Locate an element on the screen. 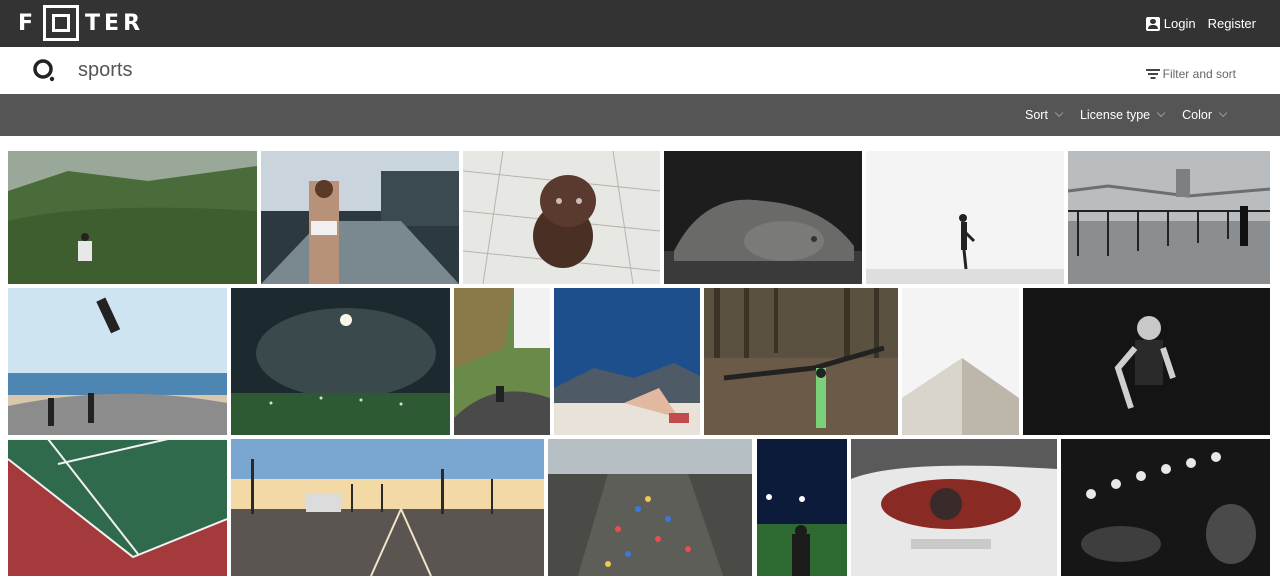  login-button: Login is located at coordinates (1170, 23).